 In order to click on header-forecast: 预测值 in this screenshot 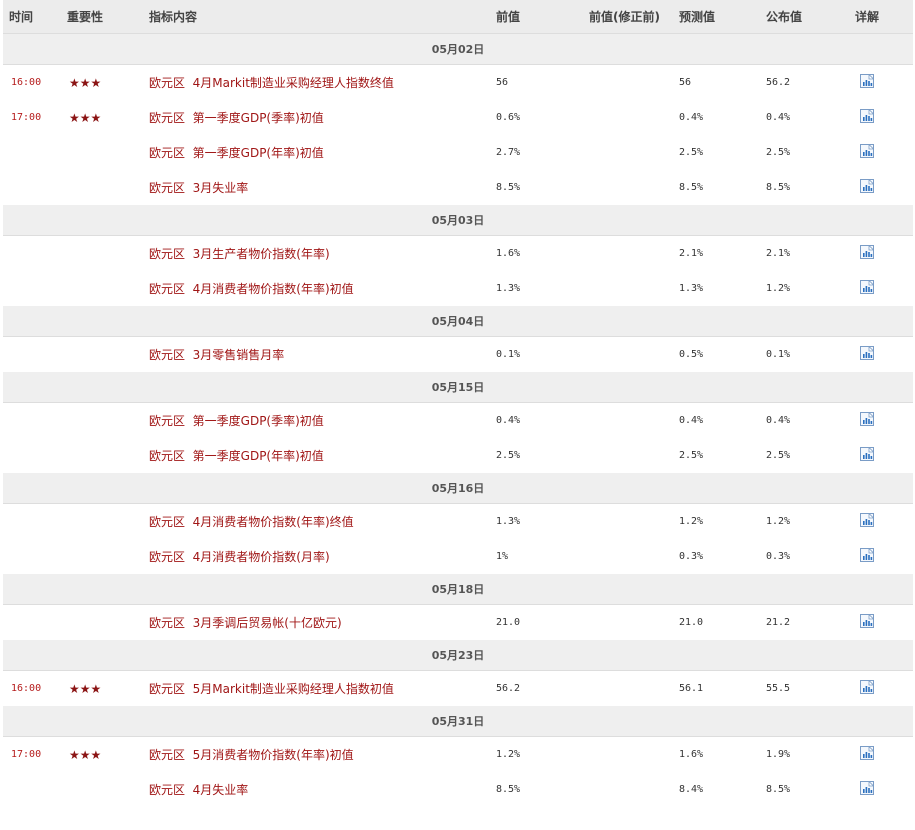, I will do `click(722, 17)`.